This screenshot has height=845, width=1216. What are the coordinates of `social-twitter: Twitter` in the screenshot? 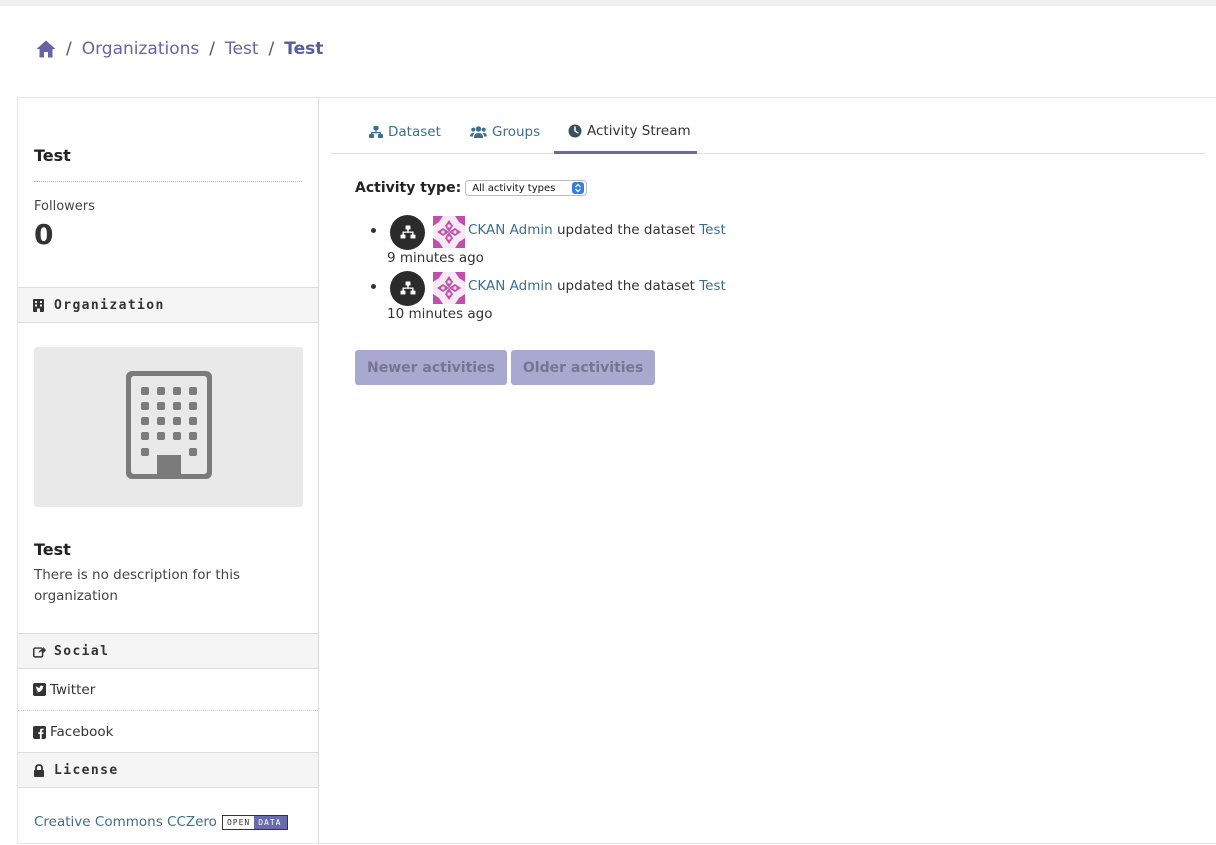 It's located at (168, 690).